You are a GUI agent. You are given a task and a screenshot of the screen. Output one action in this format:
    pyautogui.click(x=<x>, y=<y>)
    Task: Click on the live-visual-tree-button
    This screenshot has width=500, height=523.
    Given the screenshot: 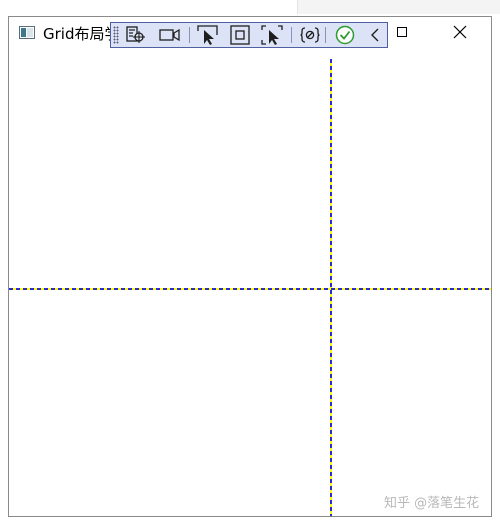 What is the action you would take?
    pyautogui.click(x=136, y=35)
    